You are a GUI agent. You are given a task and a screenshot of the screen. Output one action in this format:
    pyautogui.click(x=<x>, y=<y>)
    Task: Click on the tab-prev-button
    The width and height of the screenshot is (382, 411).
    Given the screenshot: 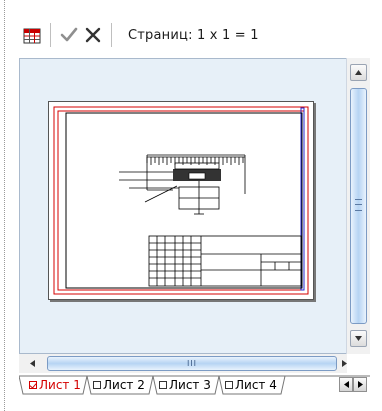 What is the action you would take?
    pyautogui.click(x=346, y=384)
    